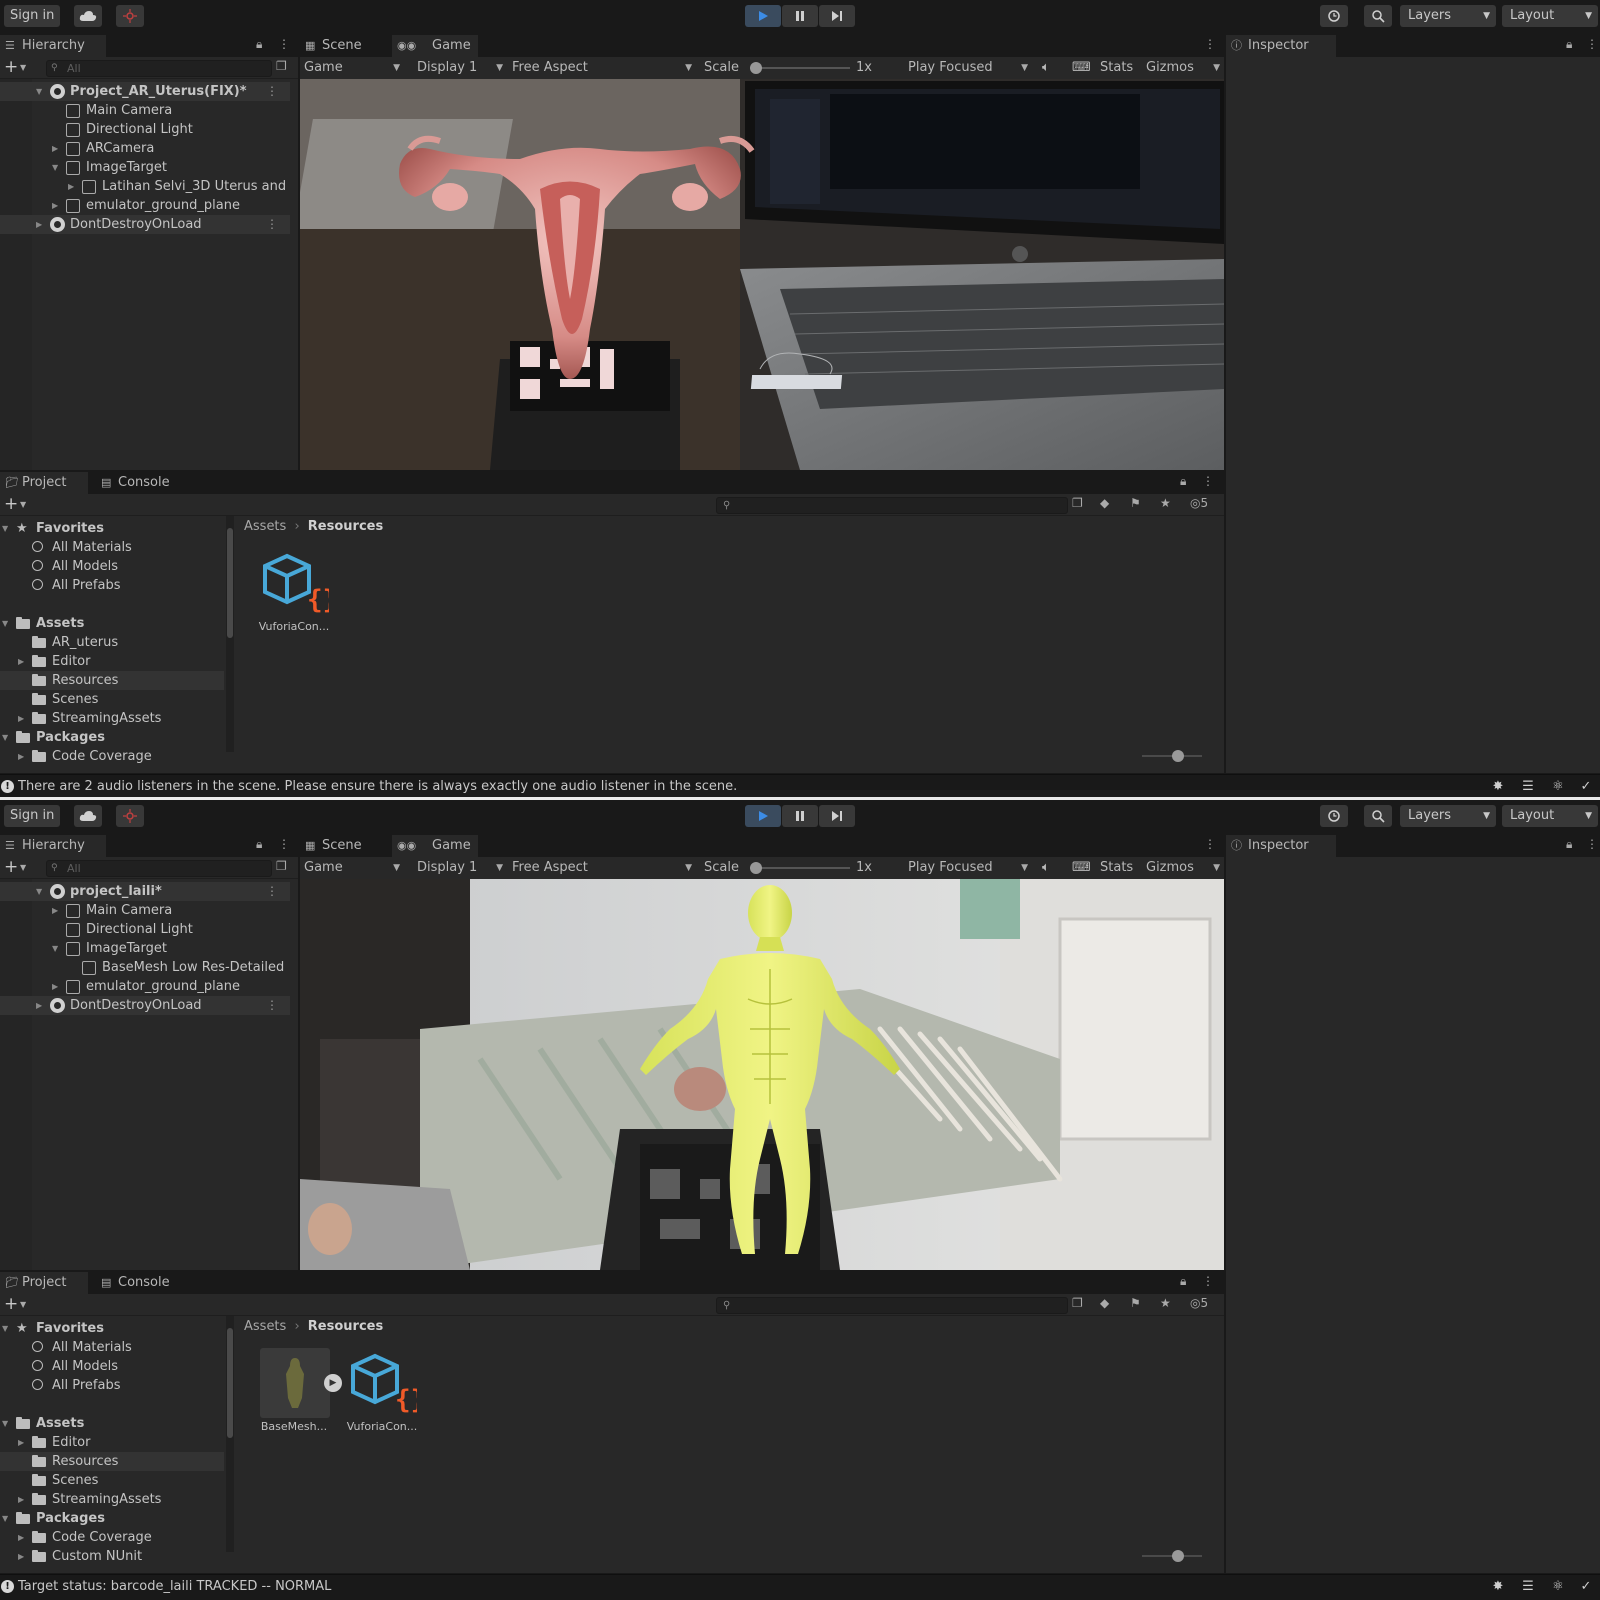 This screenshot has width=1600, height=1600. Describe the element at coordinates (159, 868) in the screenshot. I see `hierarchy-search-input: ⚲ All` at that location.